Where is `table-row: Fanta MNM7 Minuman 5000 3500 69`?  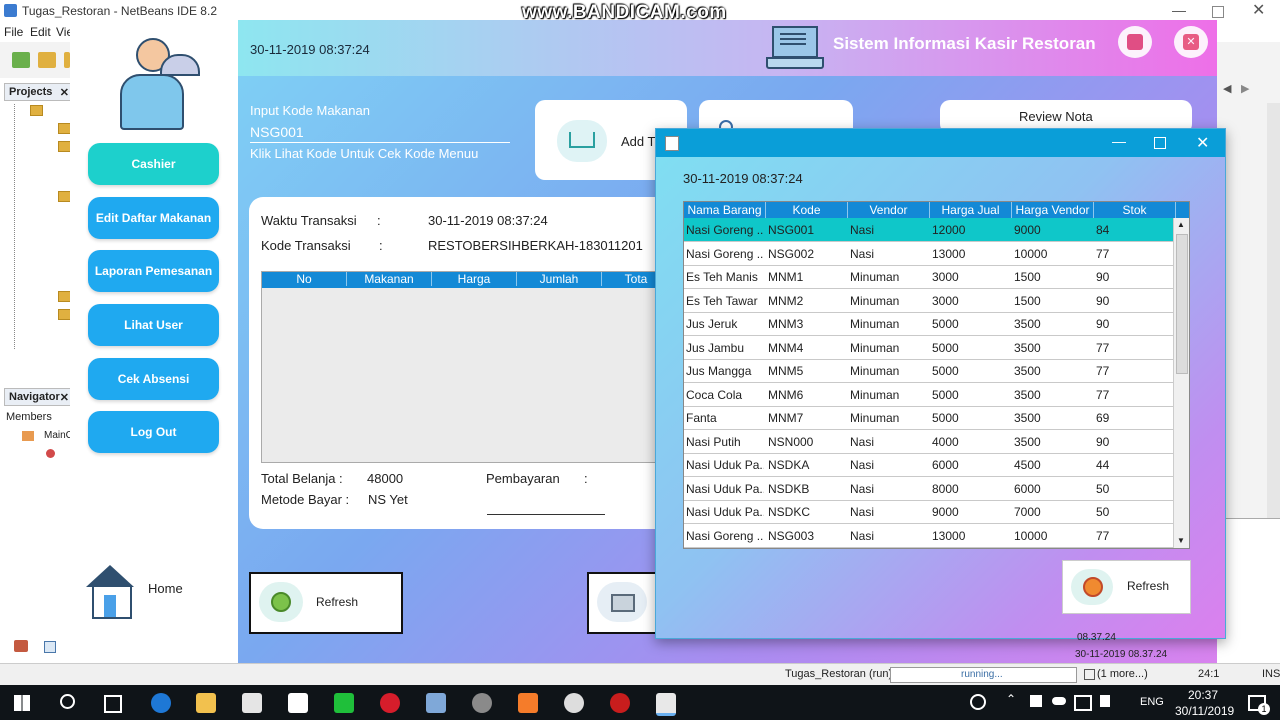
table-row: Fanta MNM7 Minuman 5000 3500 69 is located at coordinates (928, 418).